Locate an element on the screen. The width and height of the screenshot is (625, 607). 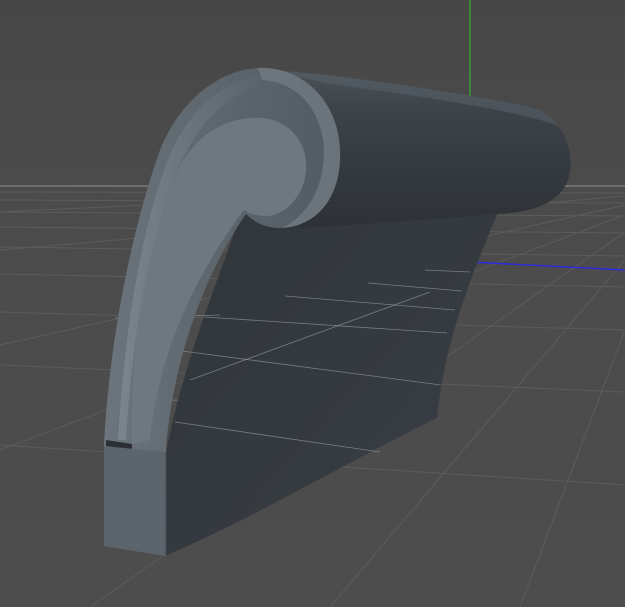
model-base-block is located at coordinates (135, 501).